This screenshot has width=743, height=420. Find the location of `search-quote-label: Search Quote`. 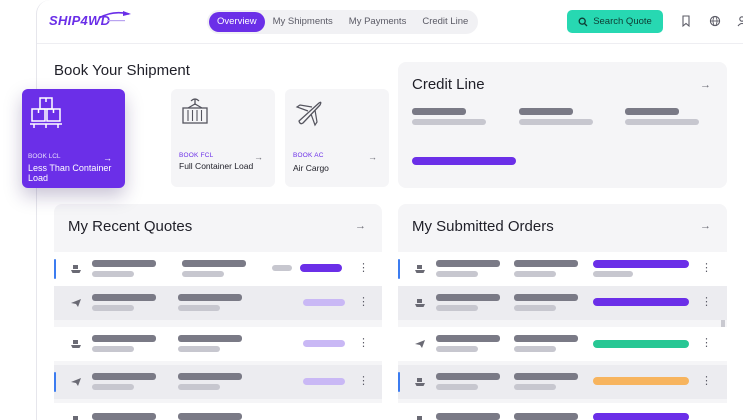

search-quote-label: Search Quote is located at coordinates (622, 21).